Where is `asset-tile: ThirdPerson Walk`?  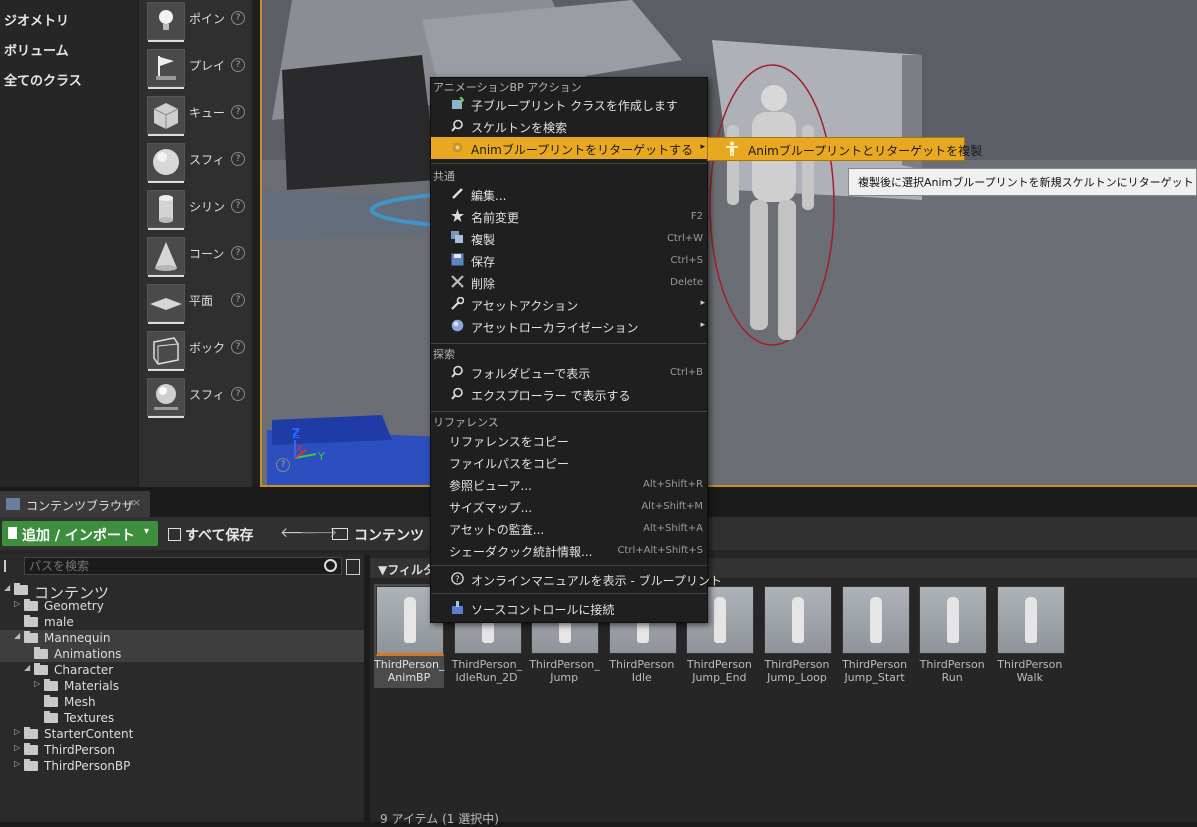 asset-tile: ThirdPerson Walk is located at coordinates (1030, 636).